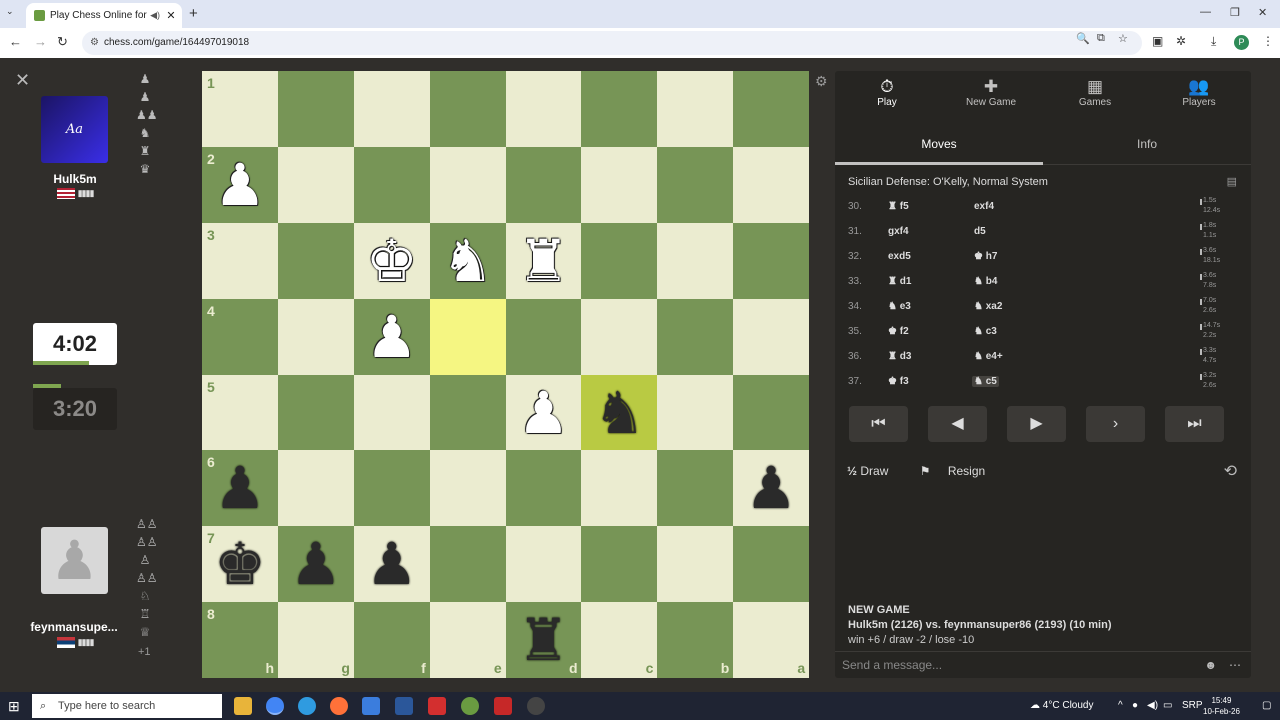 The image size is (1280, 720). Describe the element at coordinates (240, 564) in the screenshot. I see `square-h7: 7 ♚` at that location.